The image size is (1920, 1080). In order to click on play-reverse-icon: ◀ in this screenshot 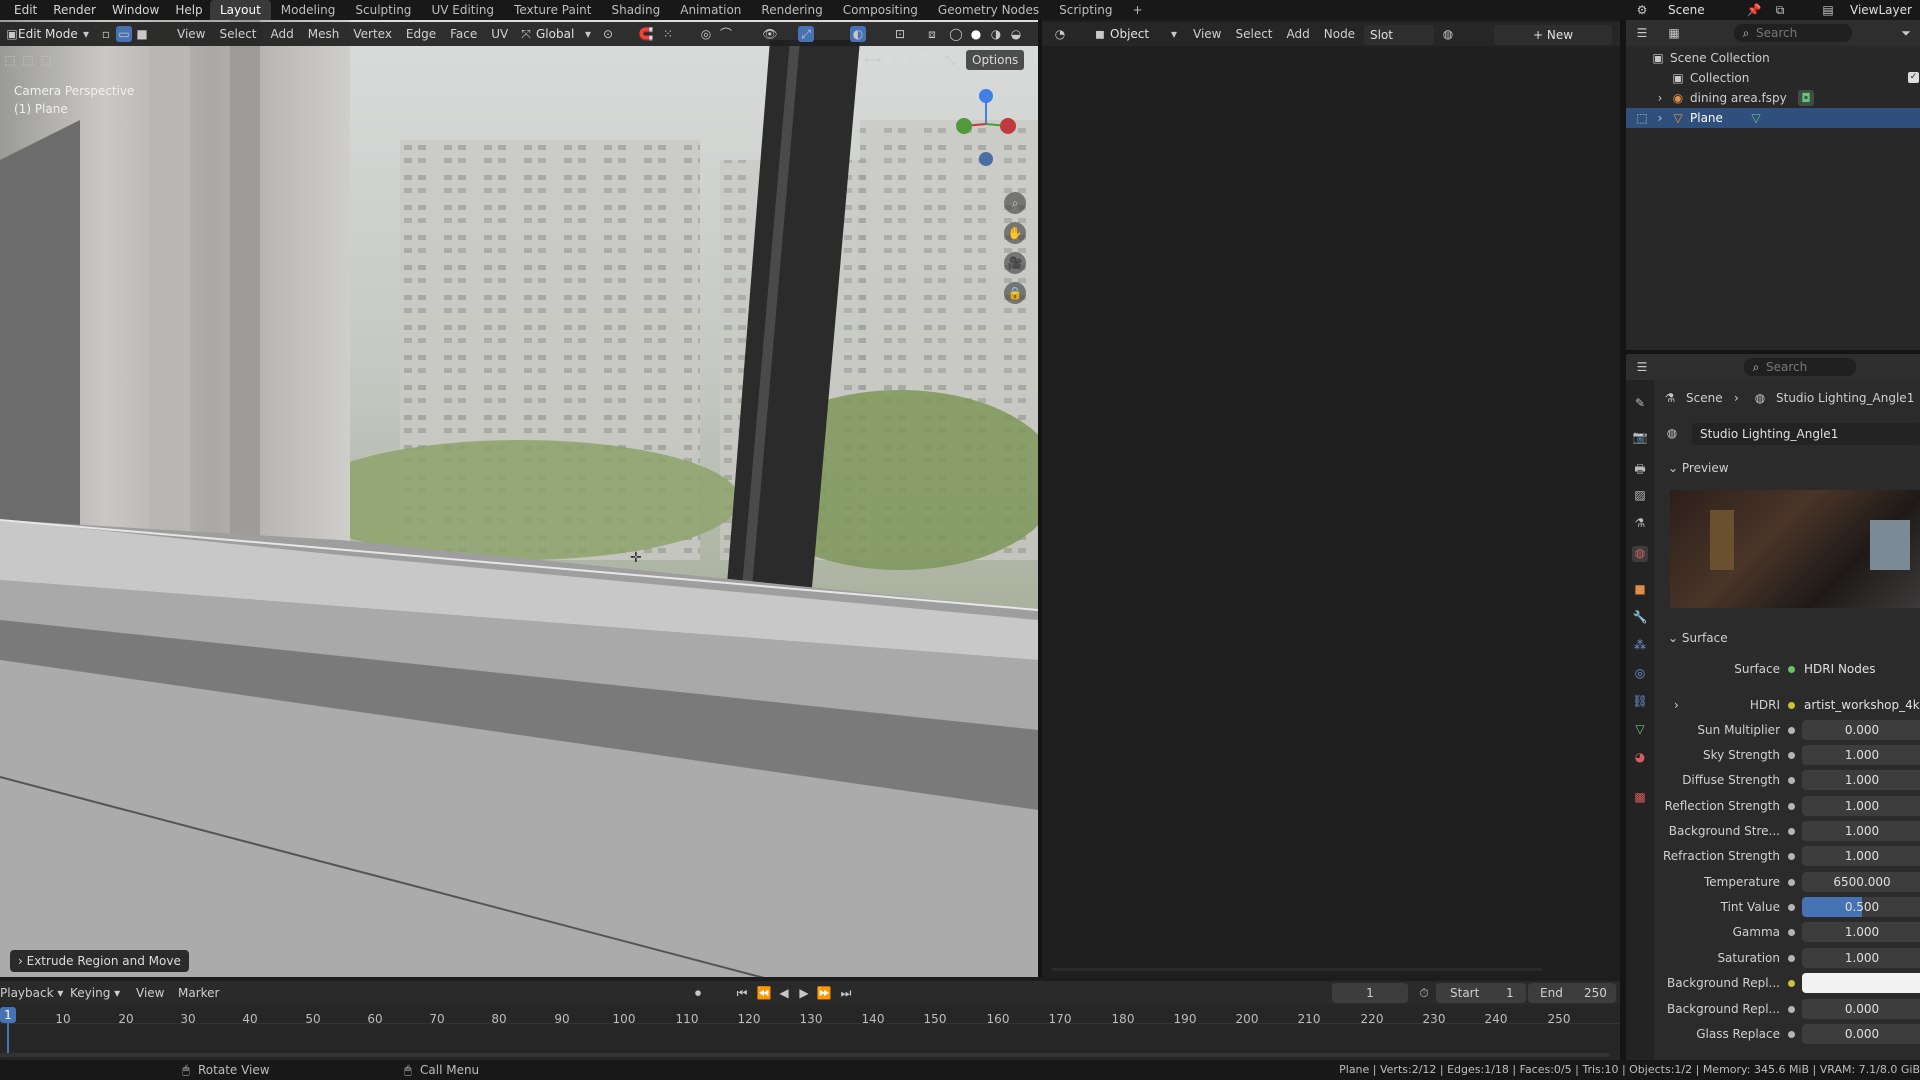, I will do `click(784, 993)`.